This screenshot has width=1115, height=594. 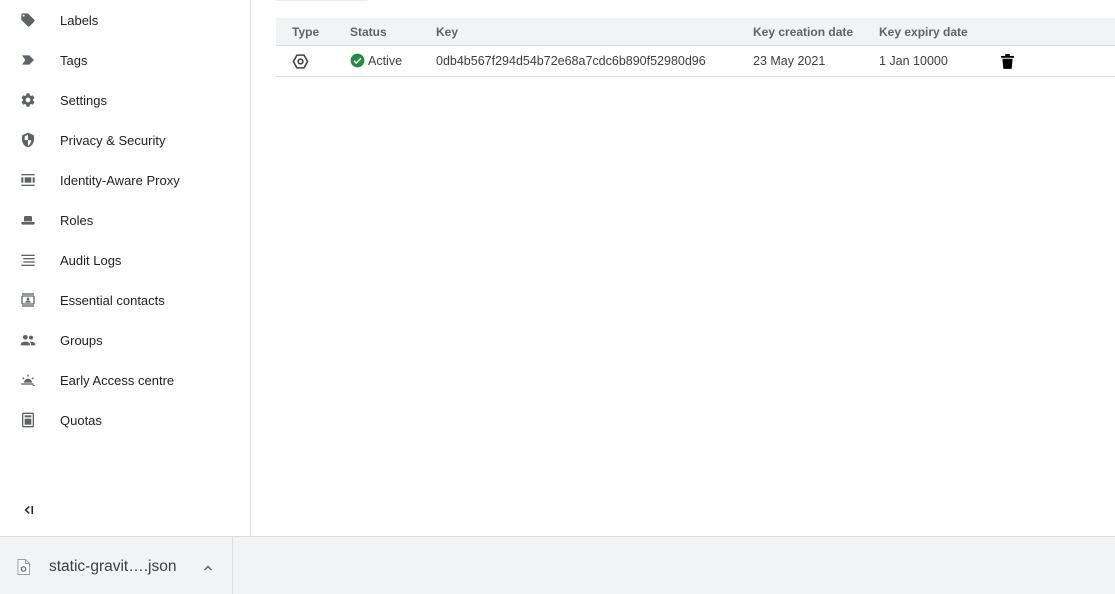 I want to click on sidebar-item-settings: Settings, so click(x=125, y=100).